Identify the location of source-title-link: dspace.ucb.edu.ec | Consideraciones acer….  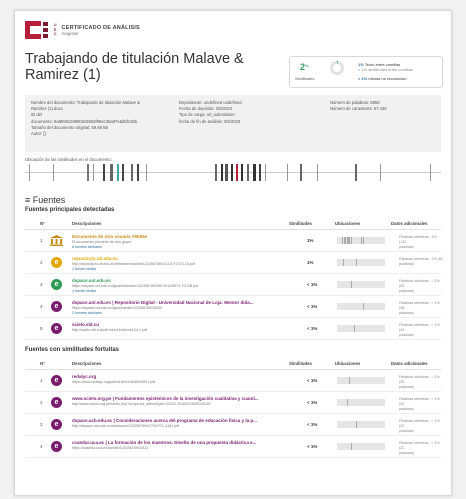
(174, 420).